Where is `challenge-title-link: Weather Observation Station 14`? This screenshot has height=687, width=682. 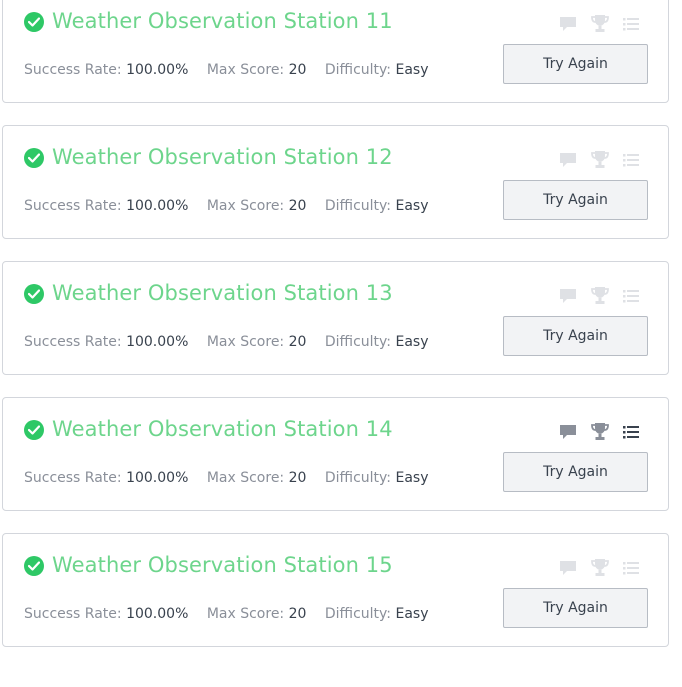 challenge-title-link: Weather Observation Station 14 is located at coordinates (222, 429).